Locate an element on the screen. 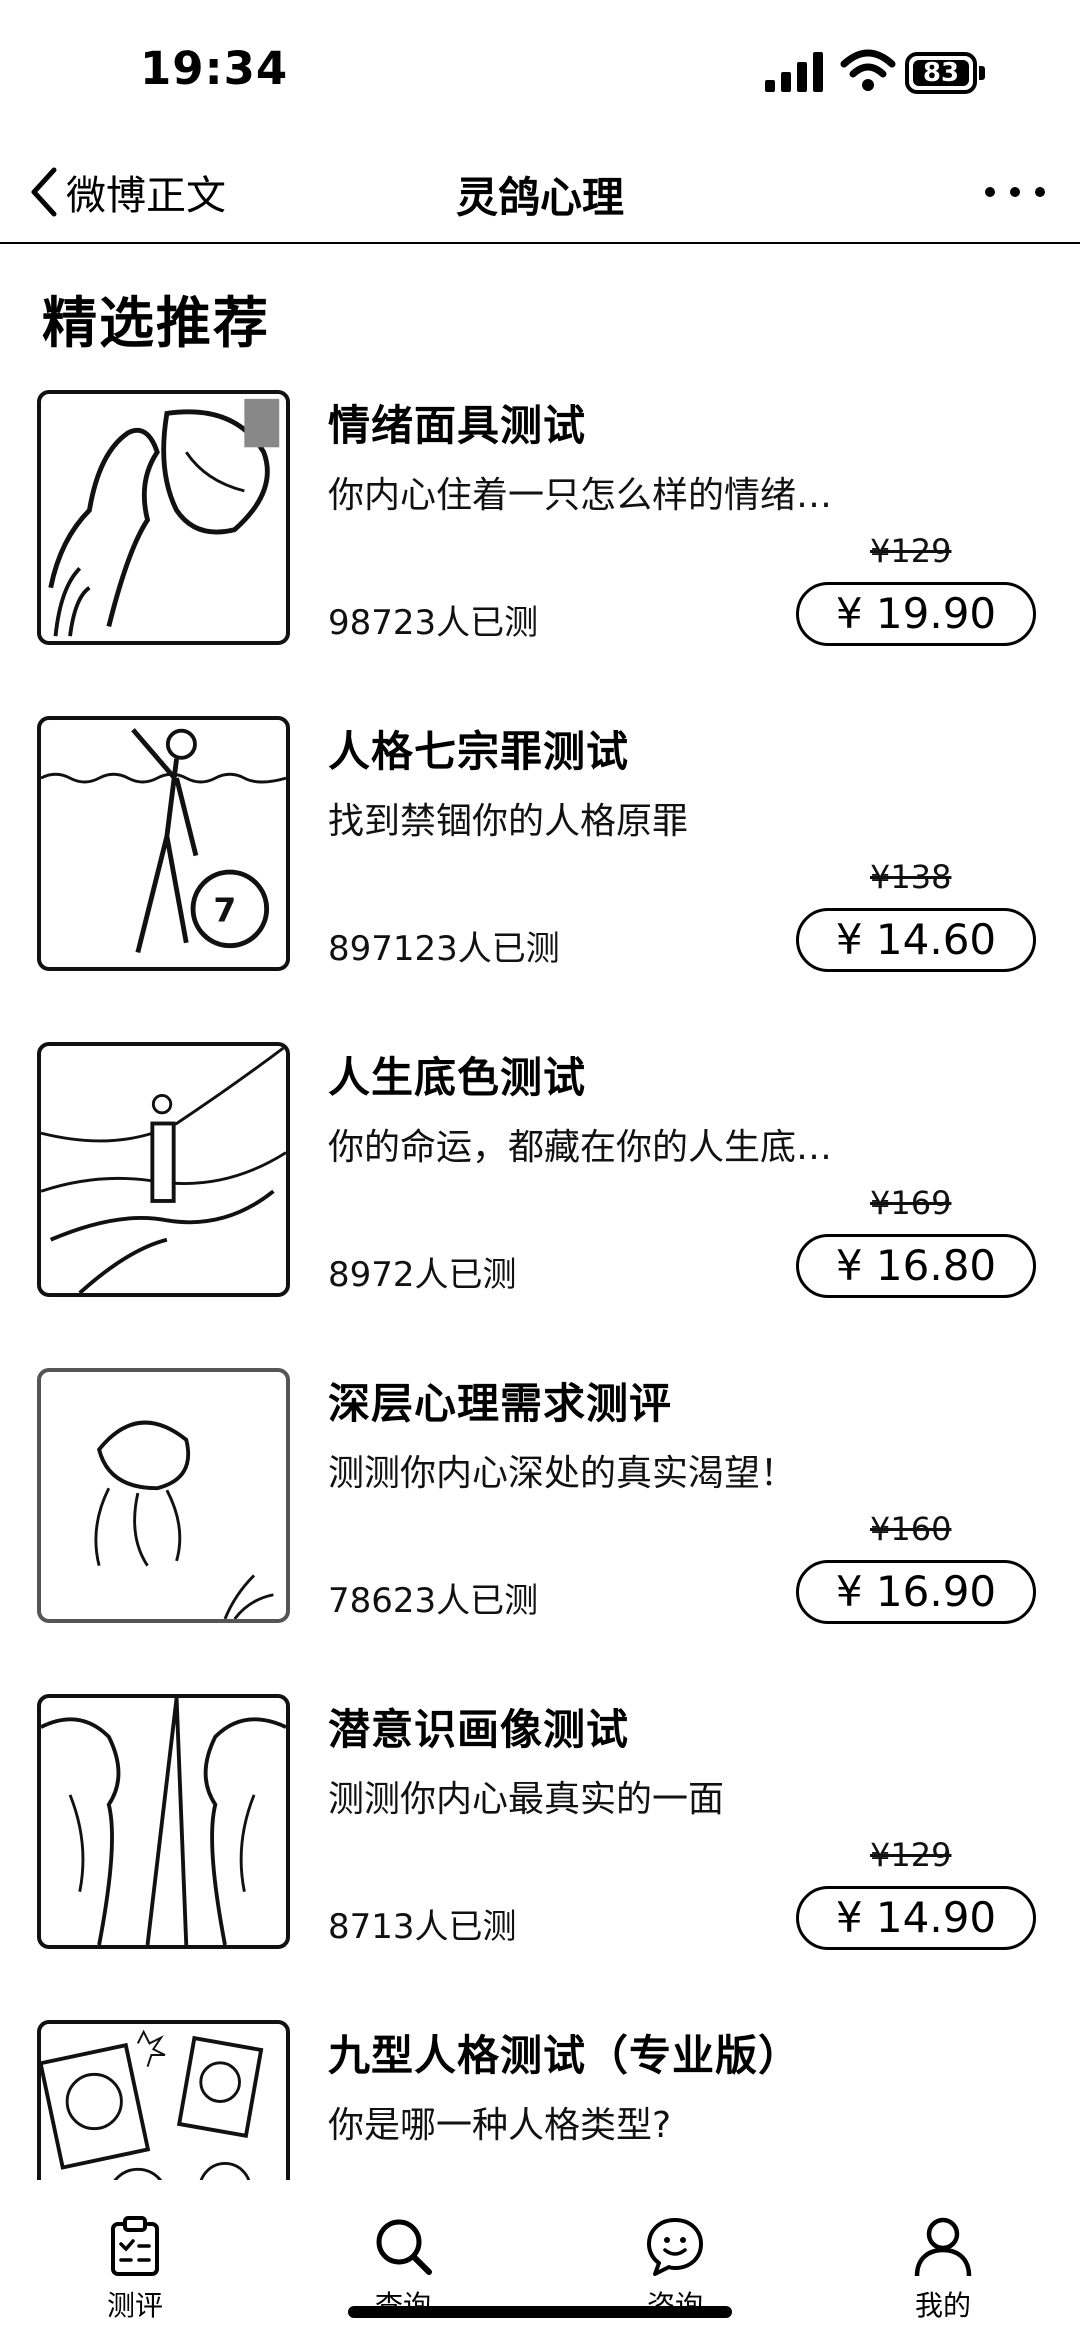  tab-label: 我的 is located at coordinates (942, 2305).